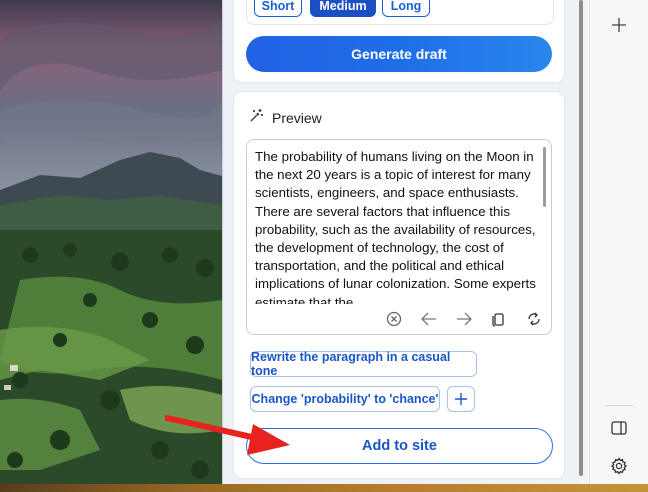 Image resolution: width=648 pixels, height=492 pixels. Describe the element at coordinates (428, 318) in the screenshot. I see `arrow-left-icon` at that location.